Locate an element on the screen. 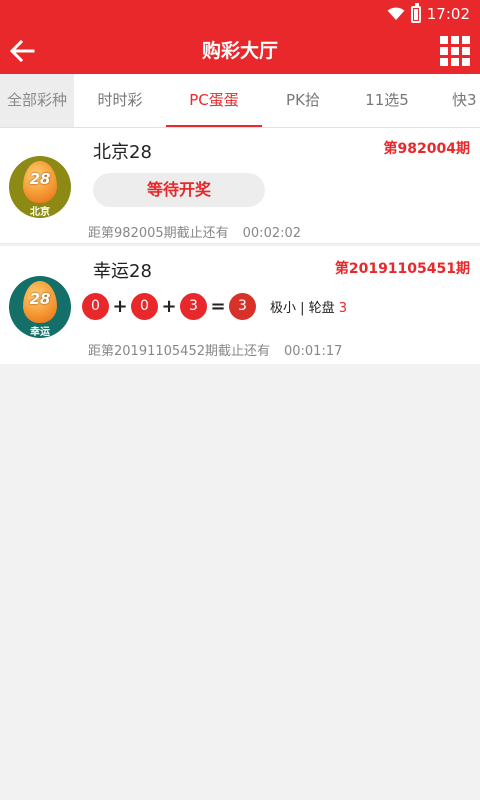 The image size is (480, 800). tab-11x5: 11选5 is located at coordinates (387, 100).